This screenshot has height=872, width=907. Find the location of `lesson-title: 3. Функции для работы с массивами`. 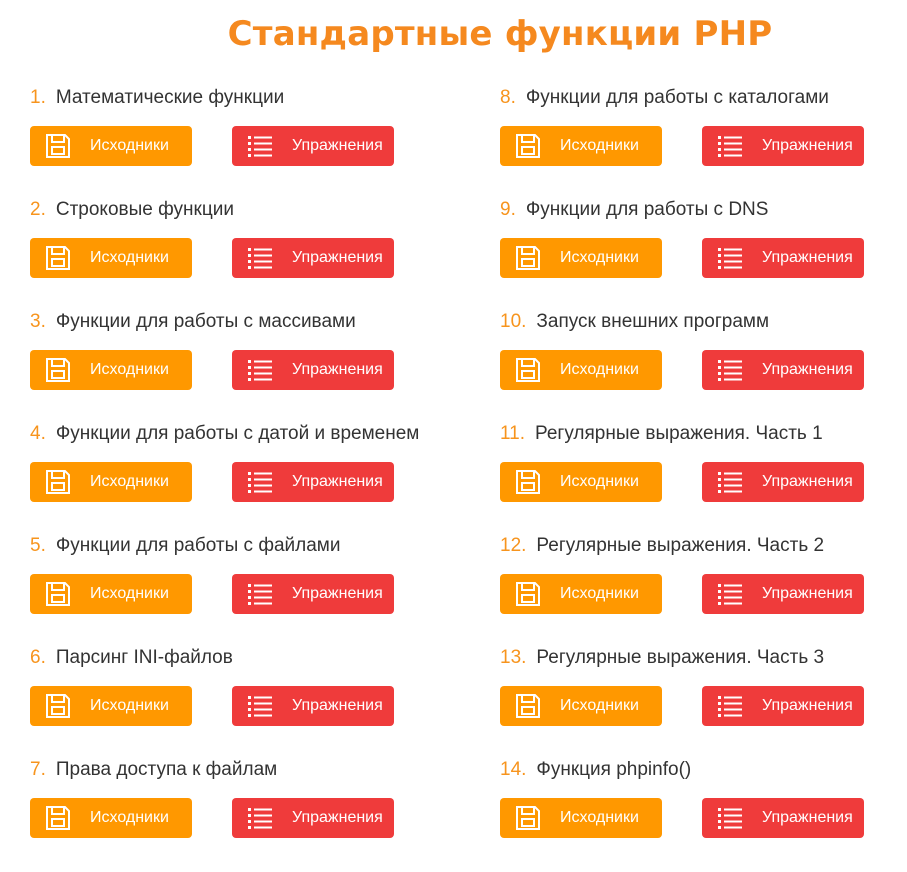

lesson-title: 3. Функции для работы с массивами is located at coordinates (193, 322).